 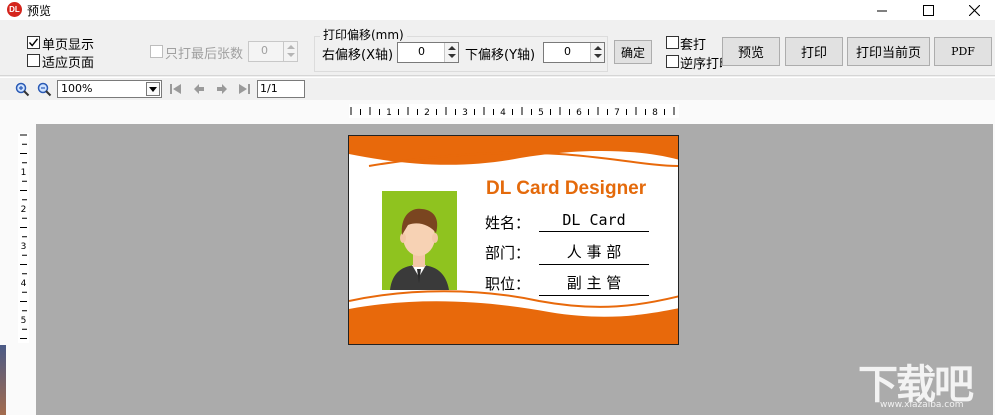 I want to click on zoom-in-icon, so click(x=22, y=89).